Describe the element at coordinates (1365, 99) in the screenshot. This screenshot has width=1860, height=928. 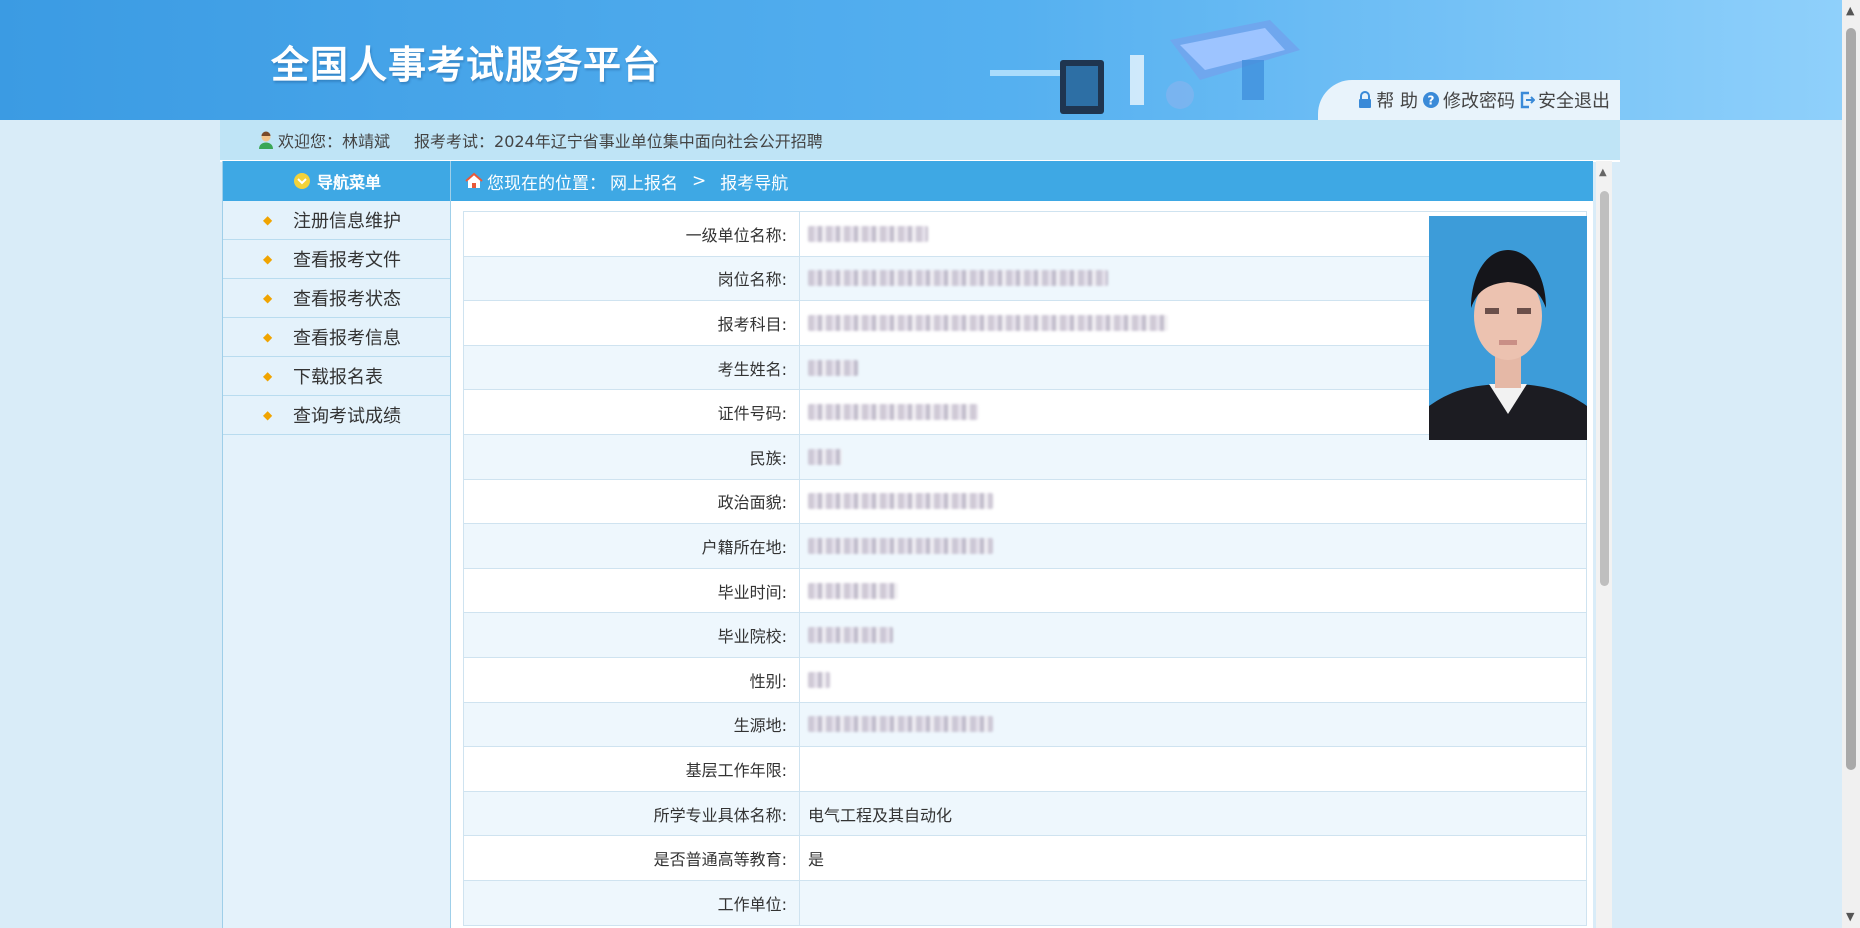
I see `lock-icon` at that location.